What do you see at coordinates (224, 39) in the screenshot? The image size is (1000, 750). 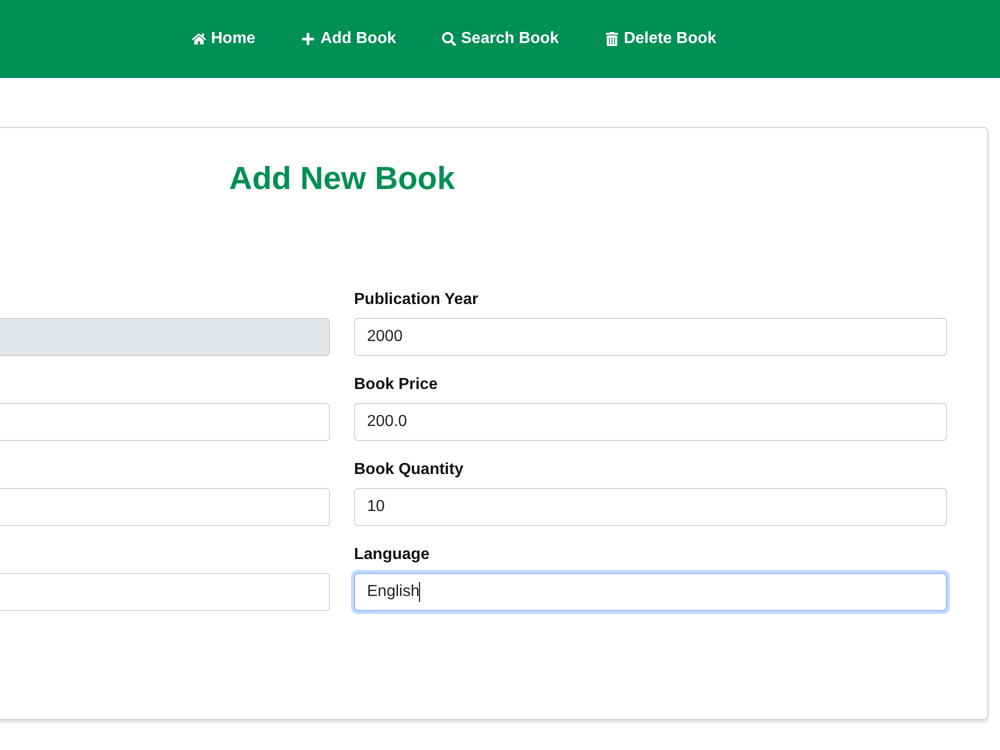 I see `nav-link: Home` at bounding box center [224, 39].